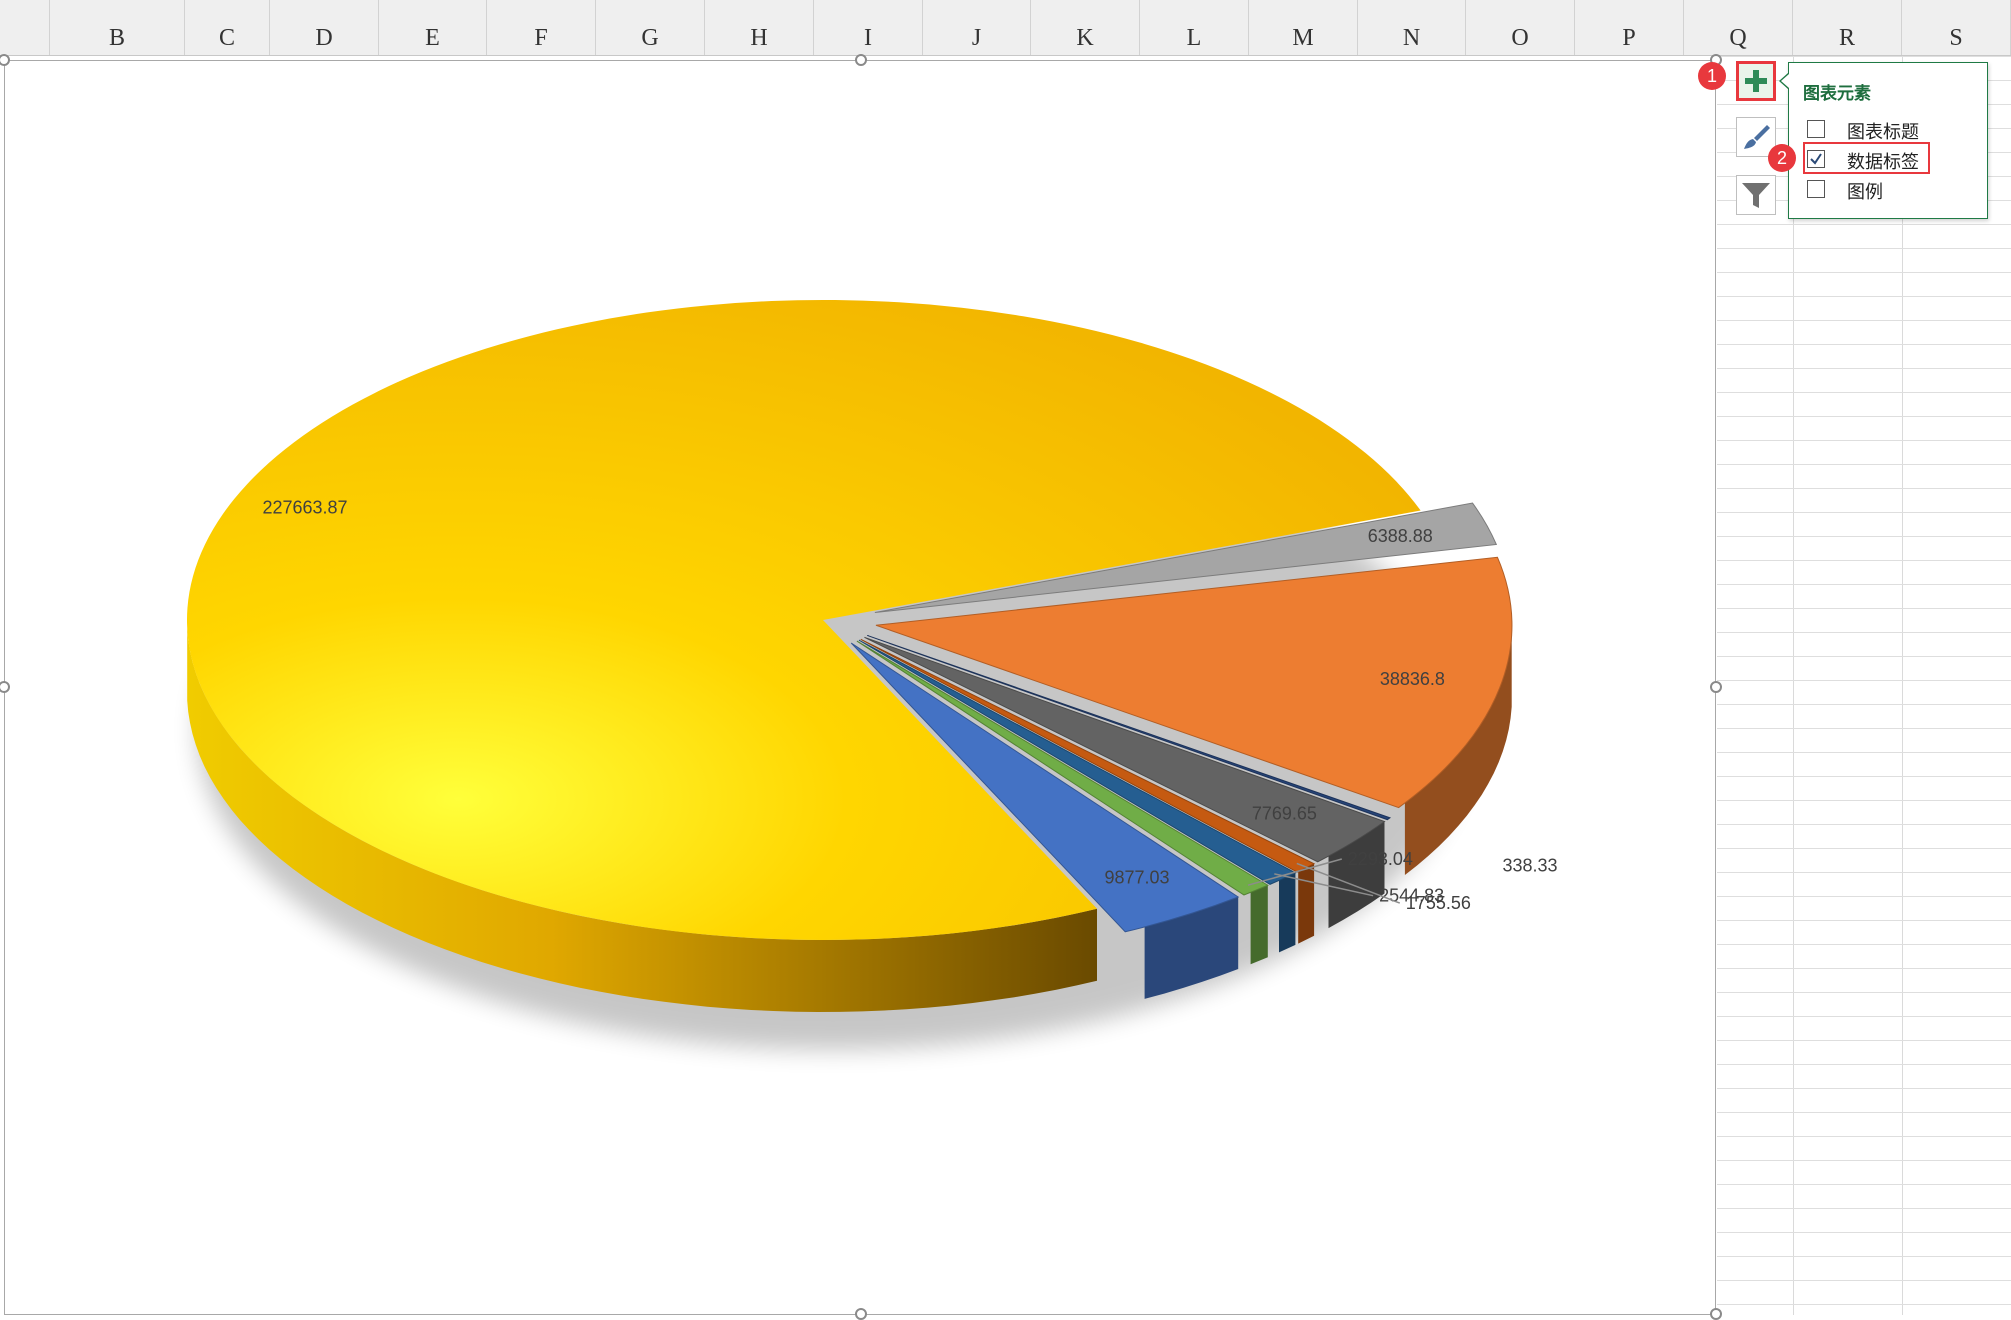  Describe the element at coordinates (650, 27) in the screenshot. I see `column-header-g: G` at that location.